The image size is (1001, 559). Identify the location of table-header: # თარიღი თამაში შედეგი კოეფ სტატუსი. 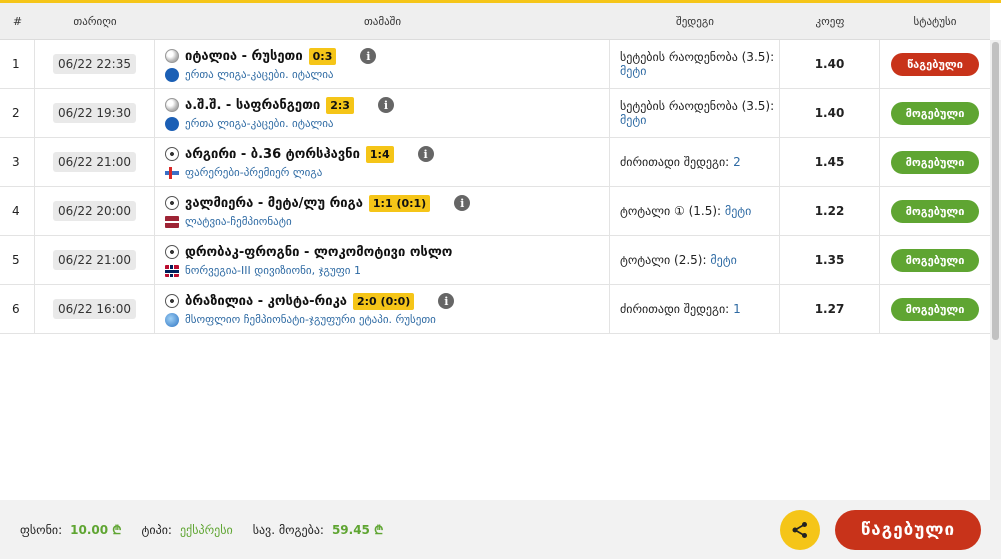
(495, 21).